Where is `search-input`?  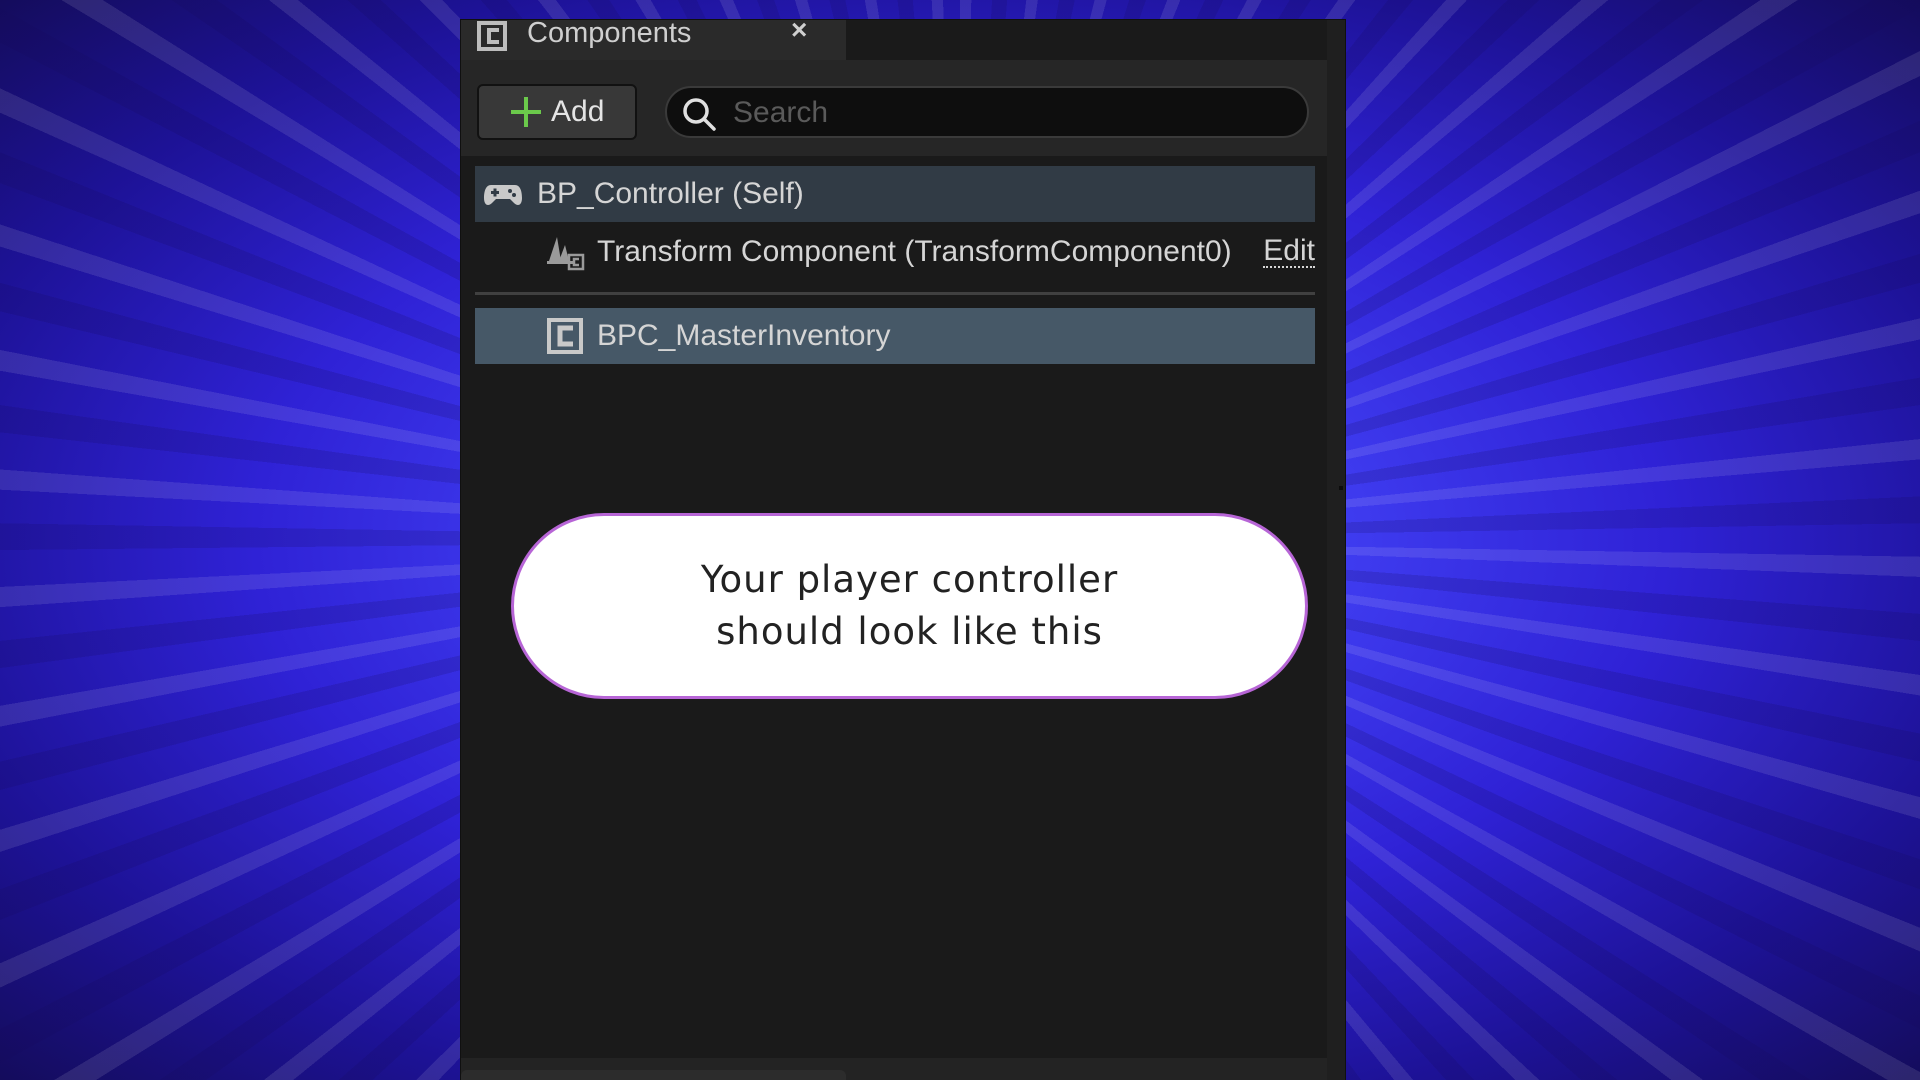 search-input is located at coordinates (1013, 113).